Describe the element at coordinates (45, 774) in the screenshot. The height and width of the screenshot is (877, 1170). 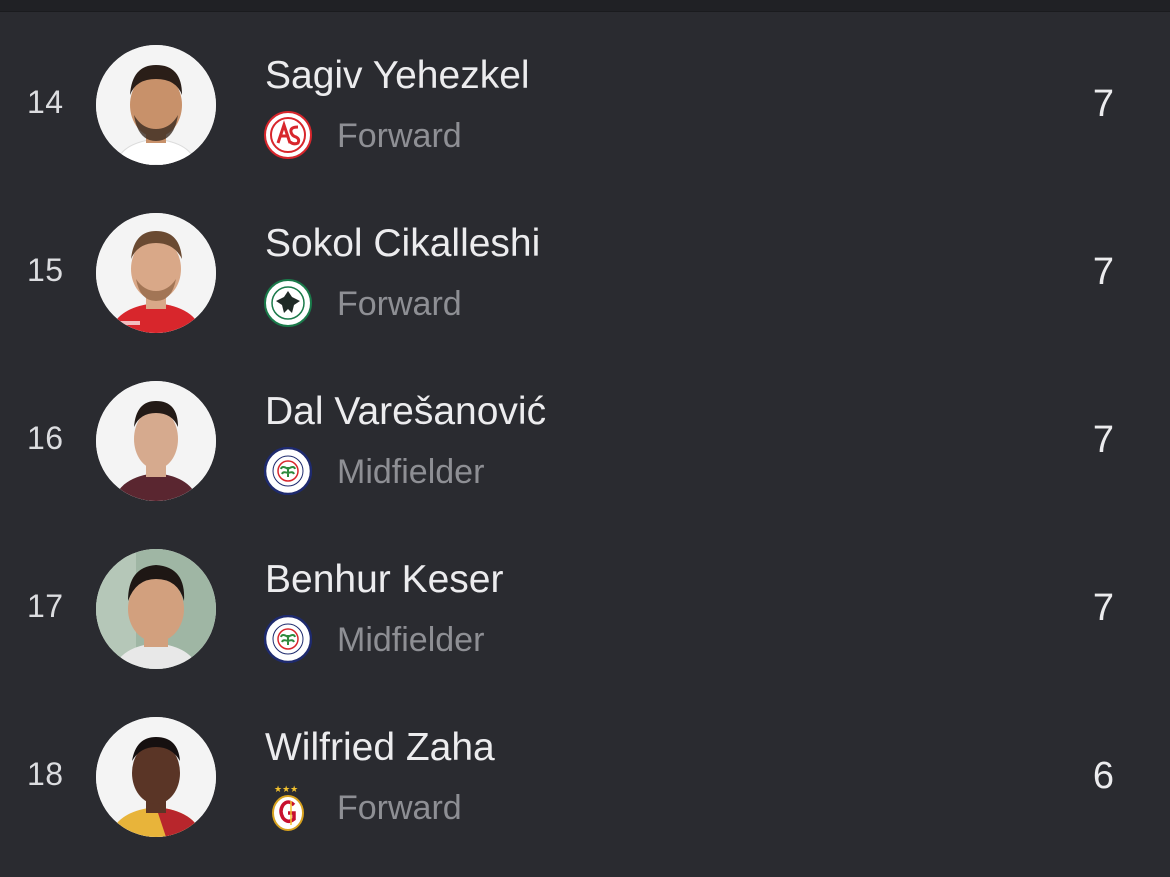
I see `player-rank: 18` at that location.